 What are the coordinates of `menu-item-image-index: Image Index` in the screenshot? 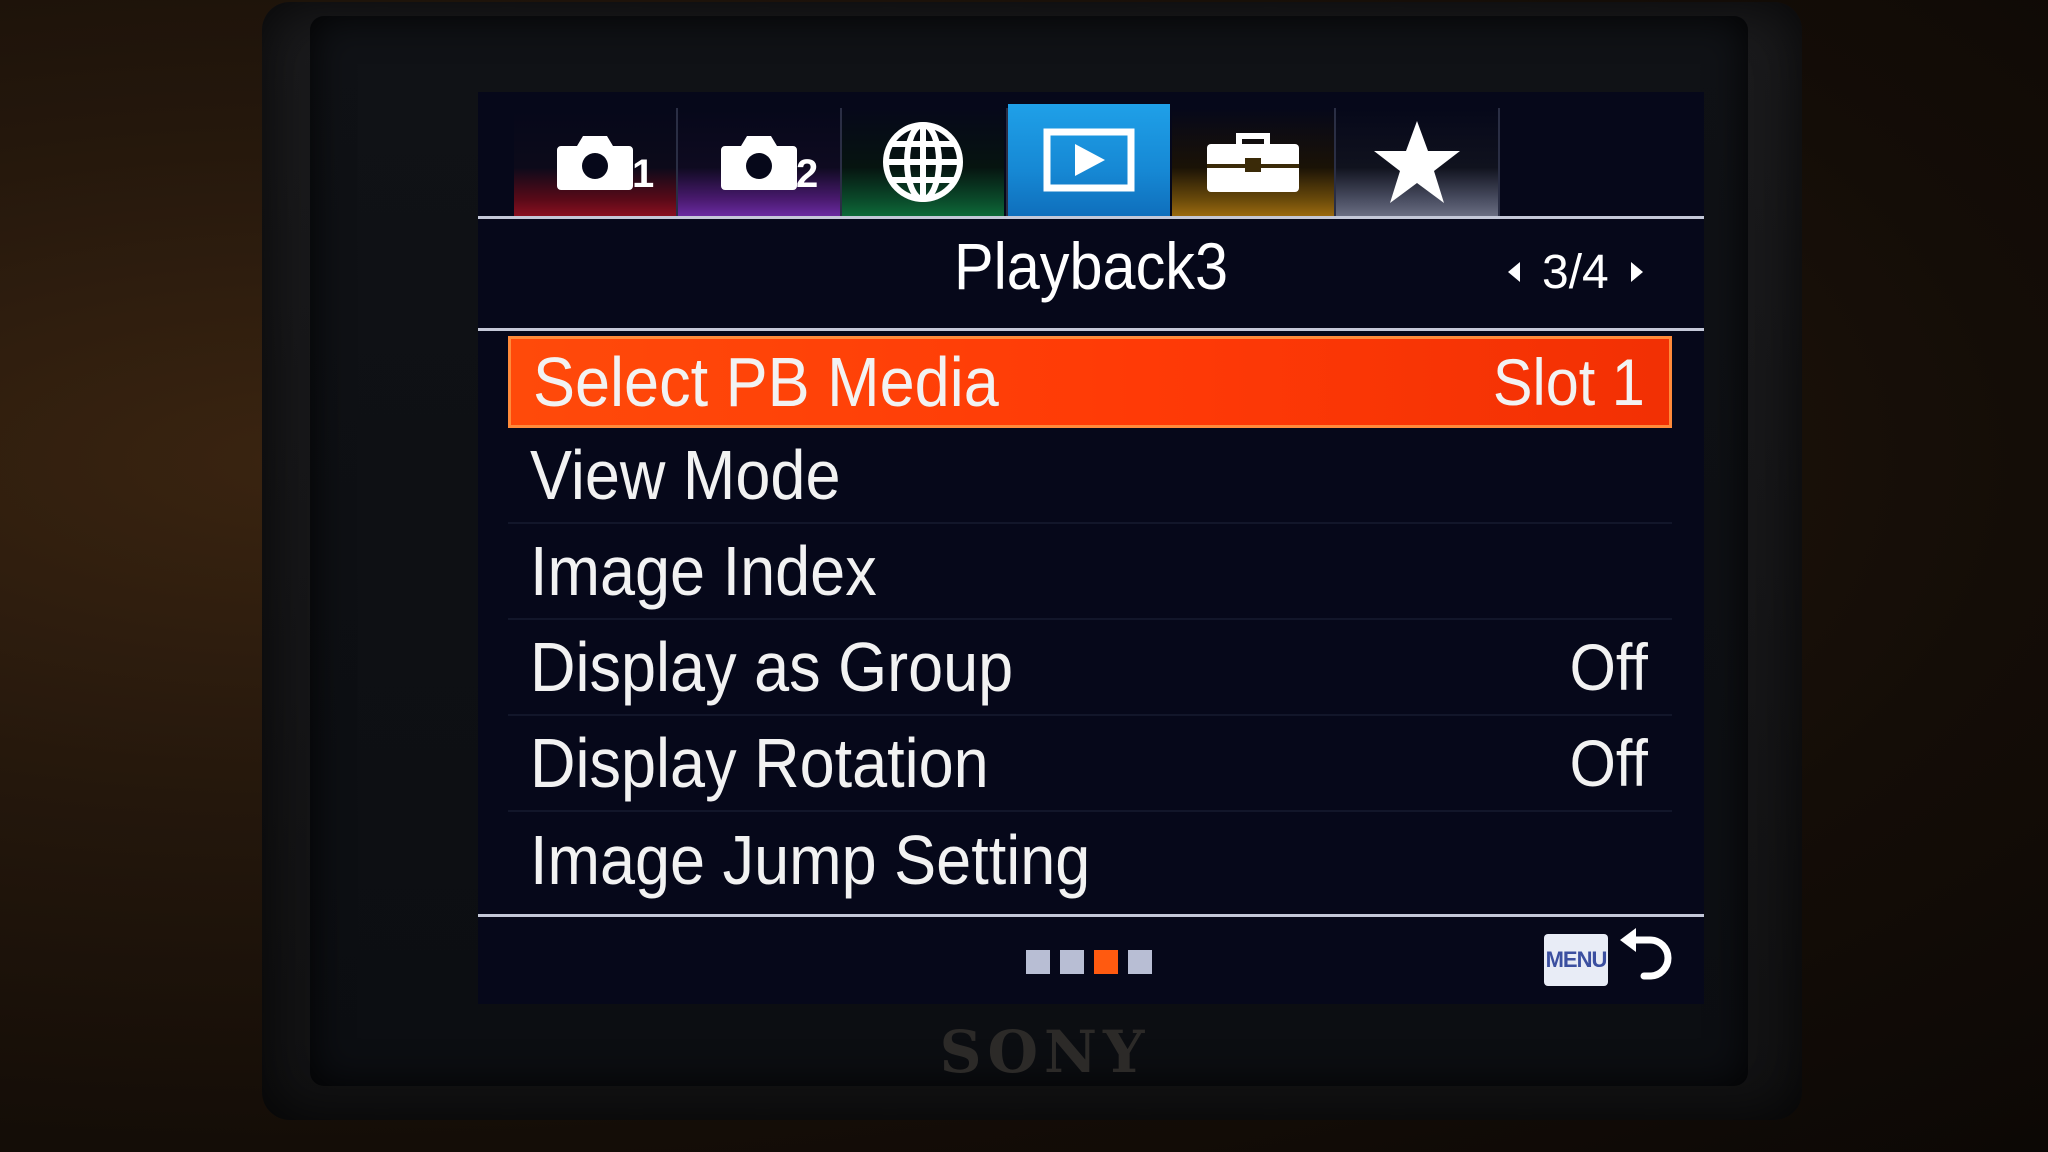 It's located at (1090, 572).